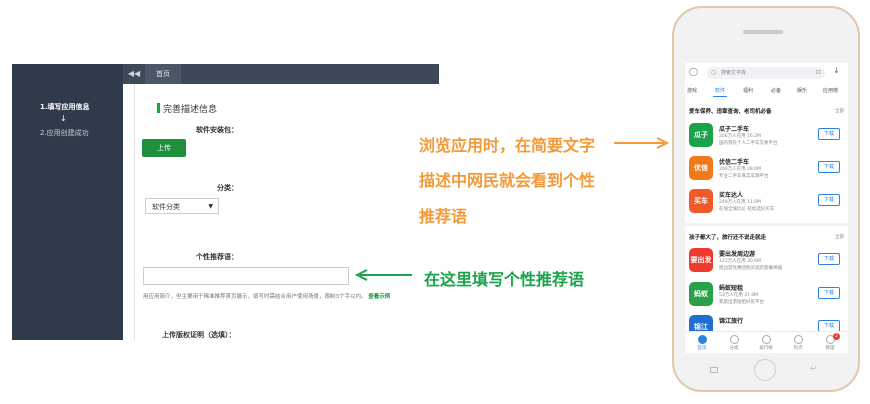  I want to click on app-name: 蚂蚁短租, so click(731, 288).